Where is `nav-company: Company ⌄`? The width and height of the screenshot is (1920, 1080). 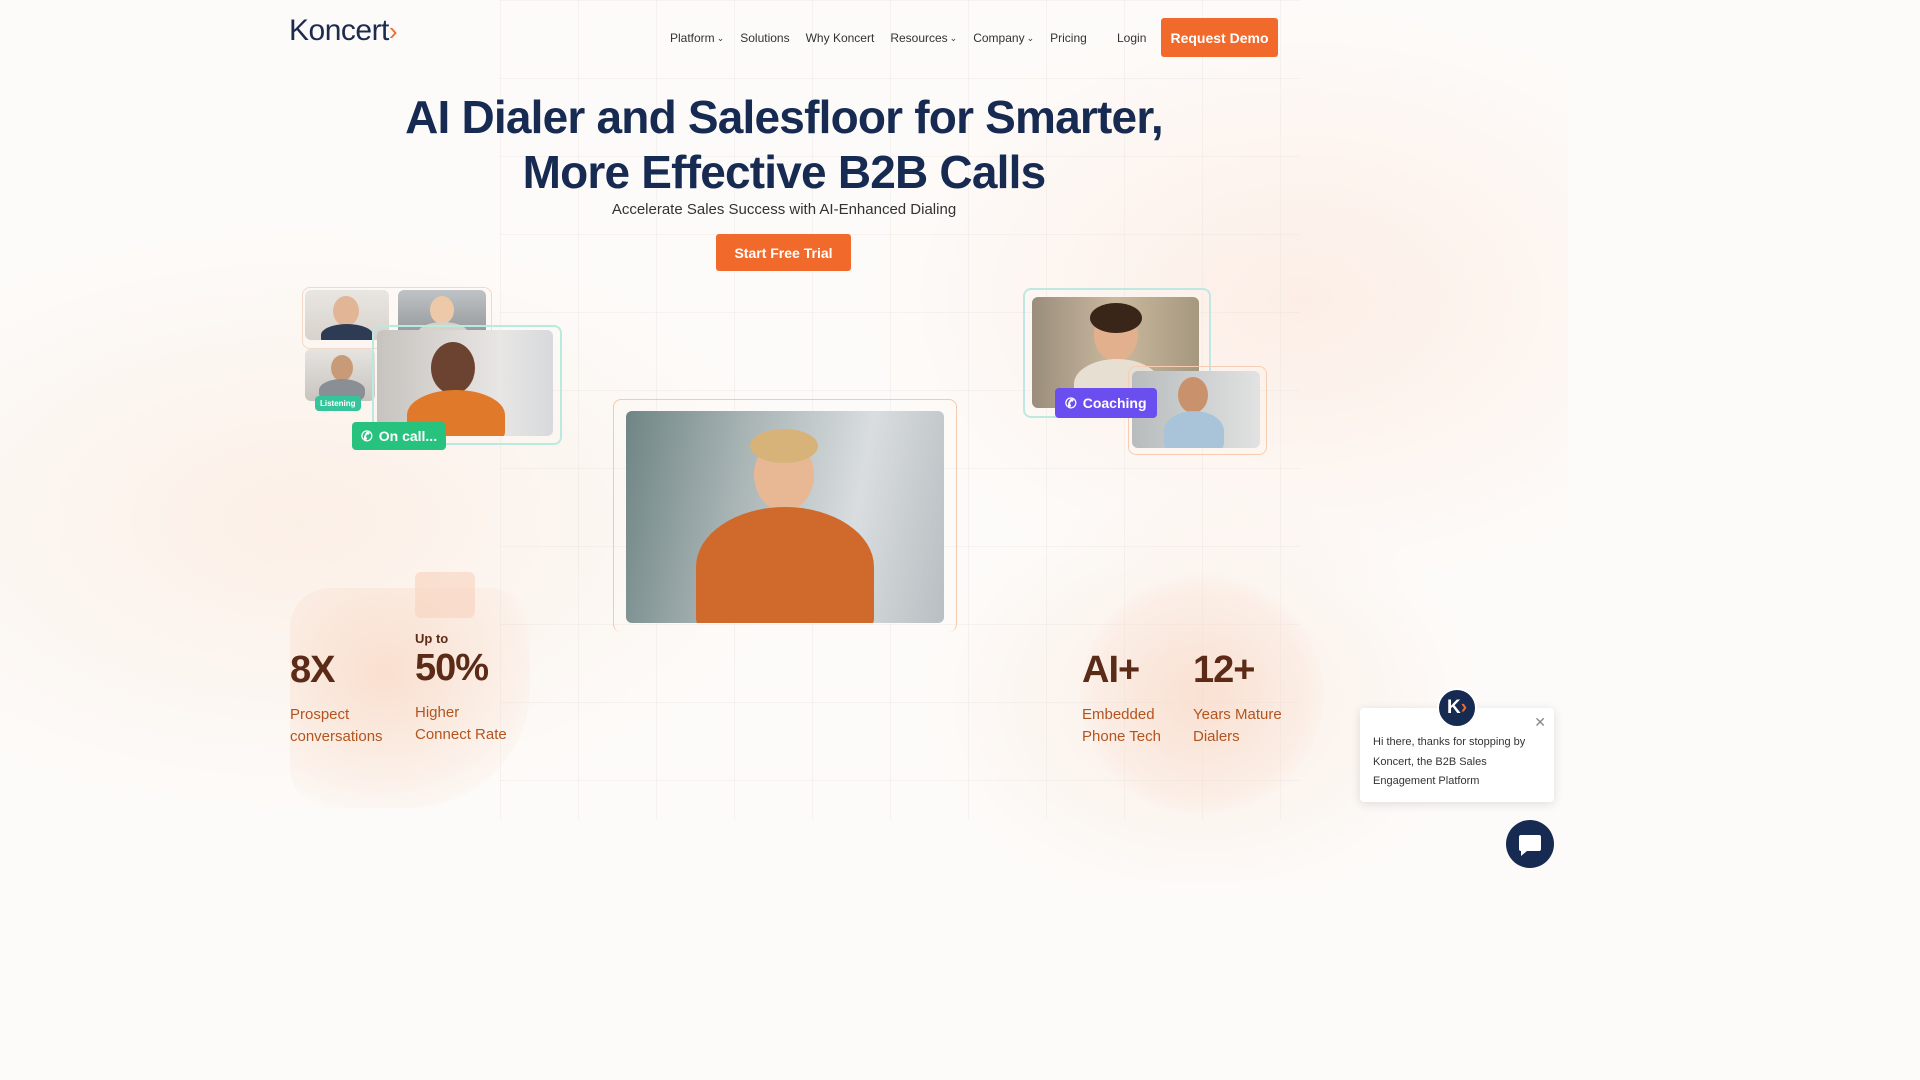
nav-company: Company ⌄ is located at coordinates (1003, 38).